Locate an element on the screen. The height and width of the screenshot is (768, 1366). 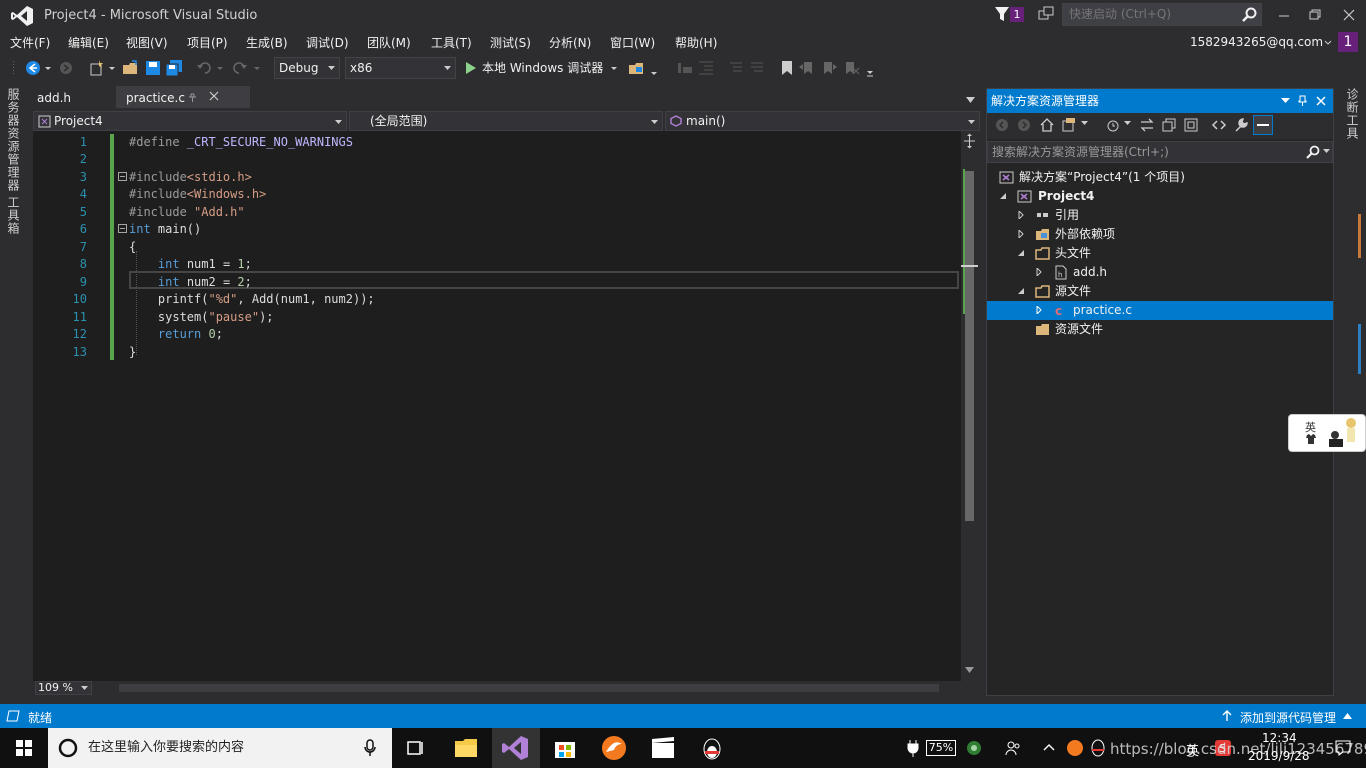
tree-item-source-files: 源文件 is located at coordinates (1160, 291).